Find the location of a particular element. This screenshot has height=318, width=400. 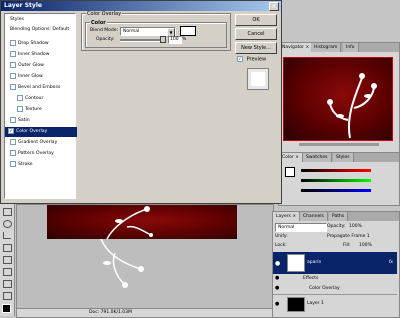

preview-label: Preview is located at coordinates (256, 59).